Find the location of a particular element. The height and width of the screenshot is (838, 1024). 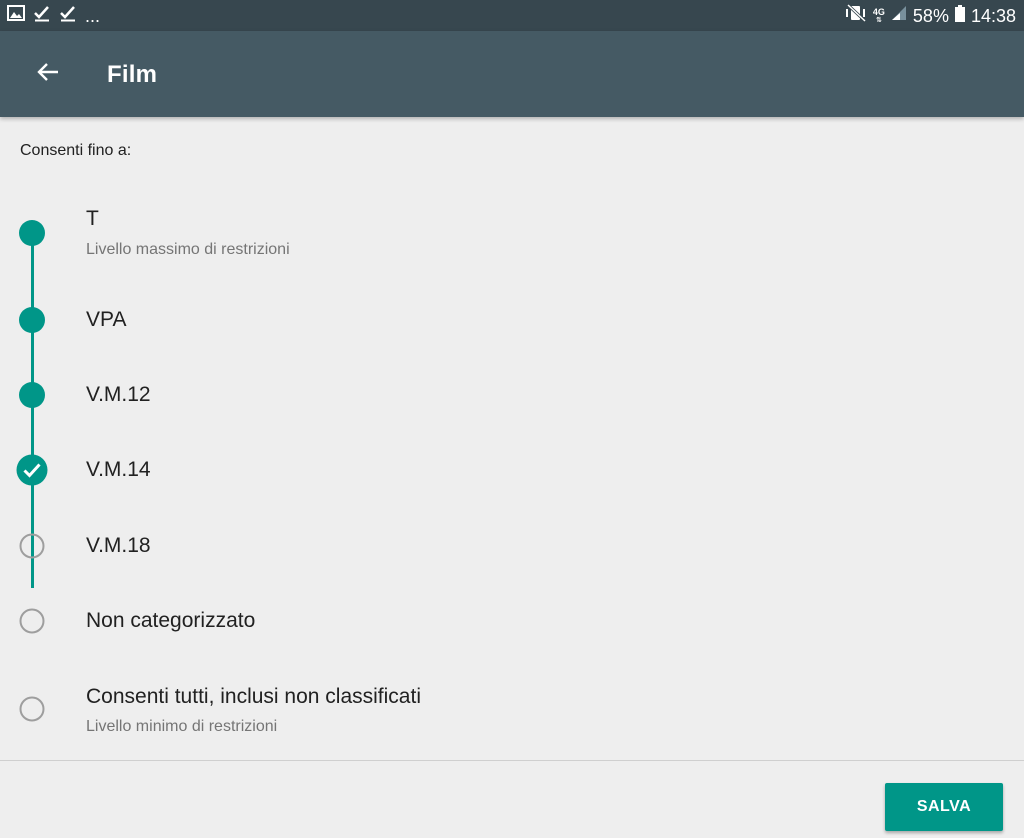

rating-option-vm14: V.M.14 is located at coordinates (512, 470).